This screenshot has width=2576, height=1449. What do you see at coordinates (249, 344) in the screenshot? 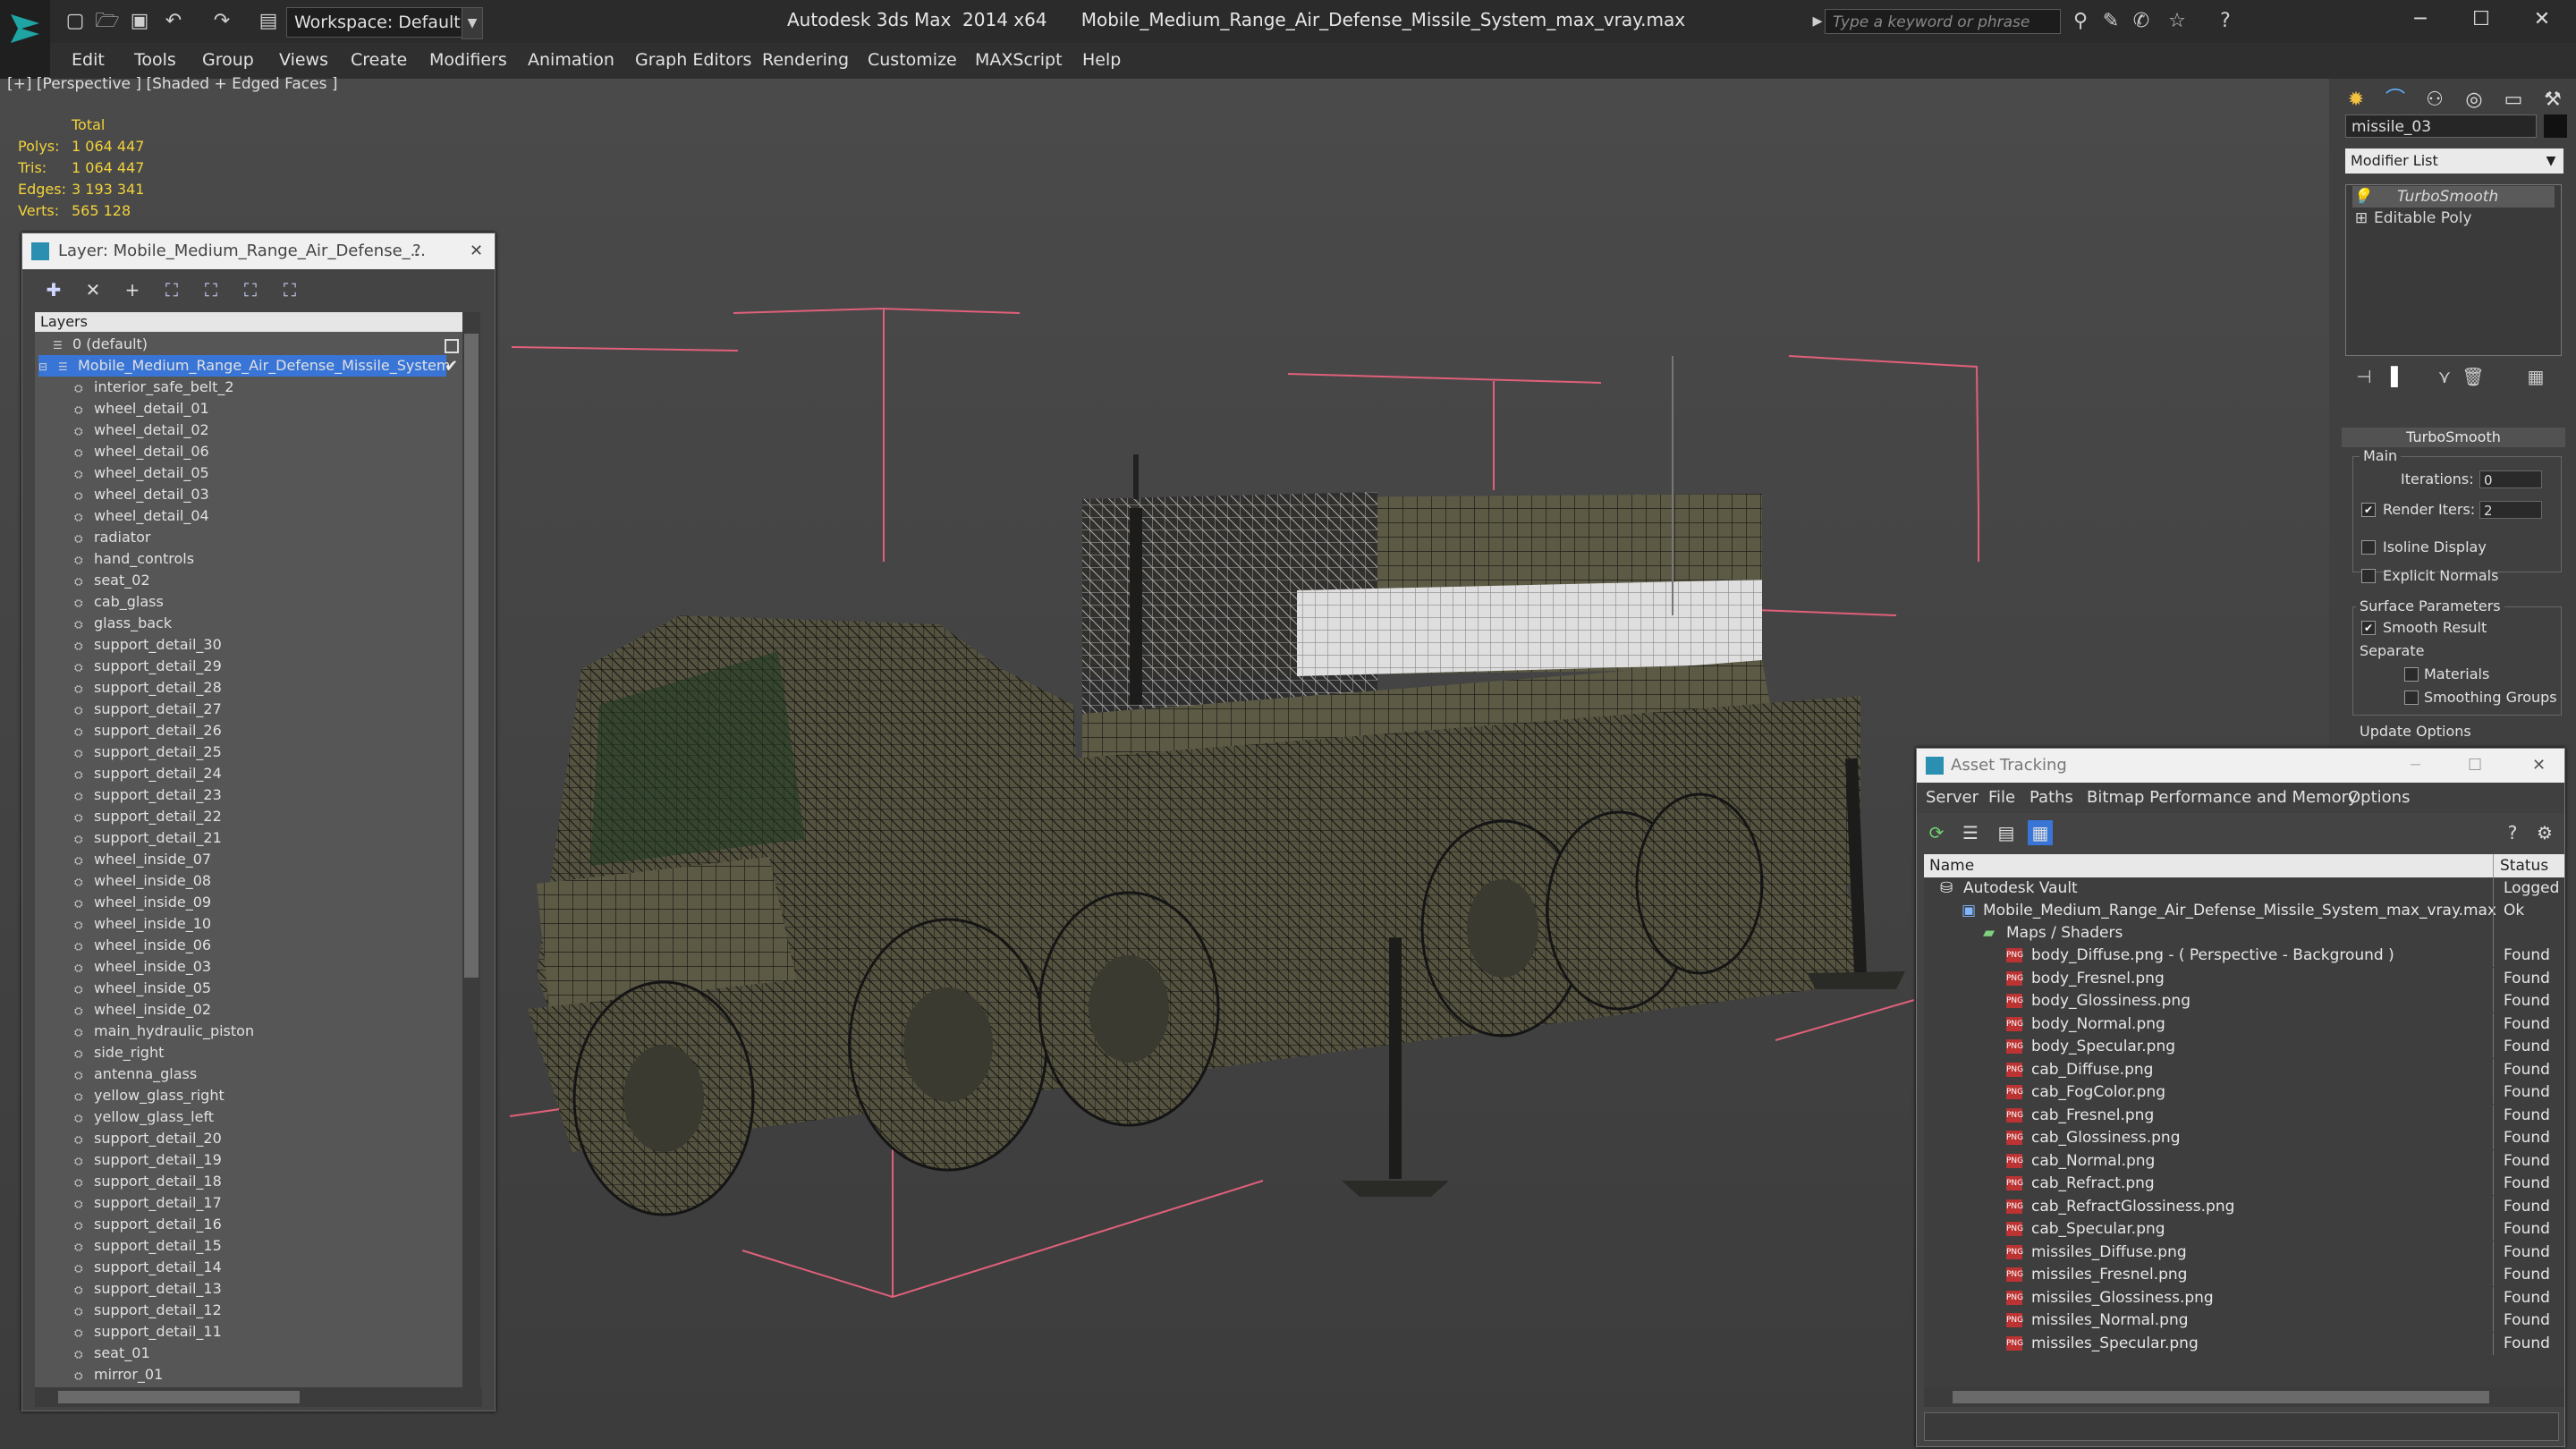
I see `layer-default: ☰ 0 (default)` at bounding box center [249, 344].